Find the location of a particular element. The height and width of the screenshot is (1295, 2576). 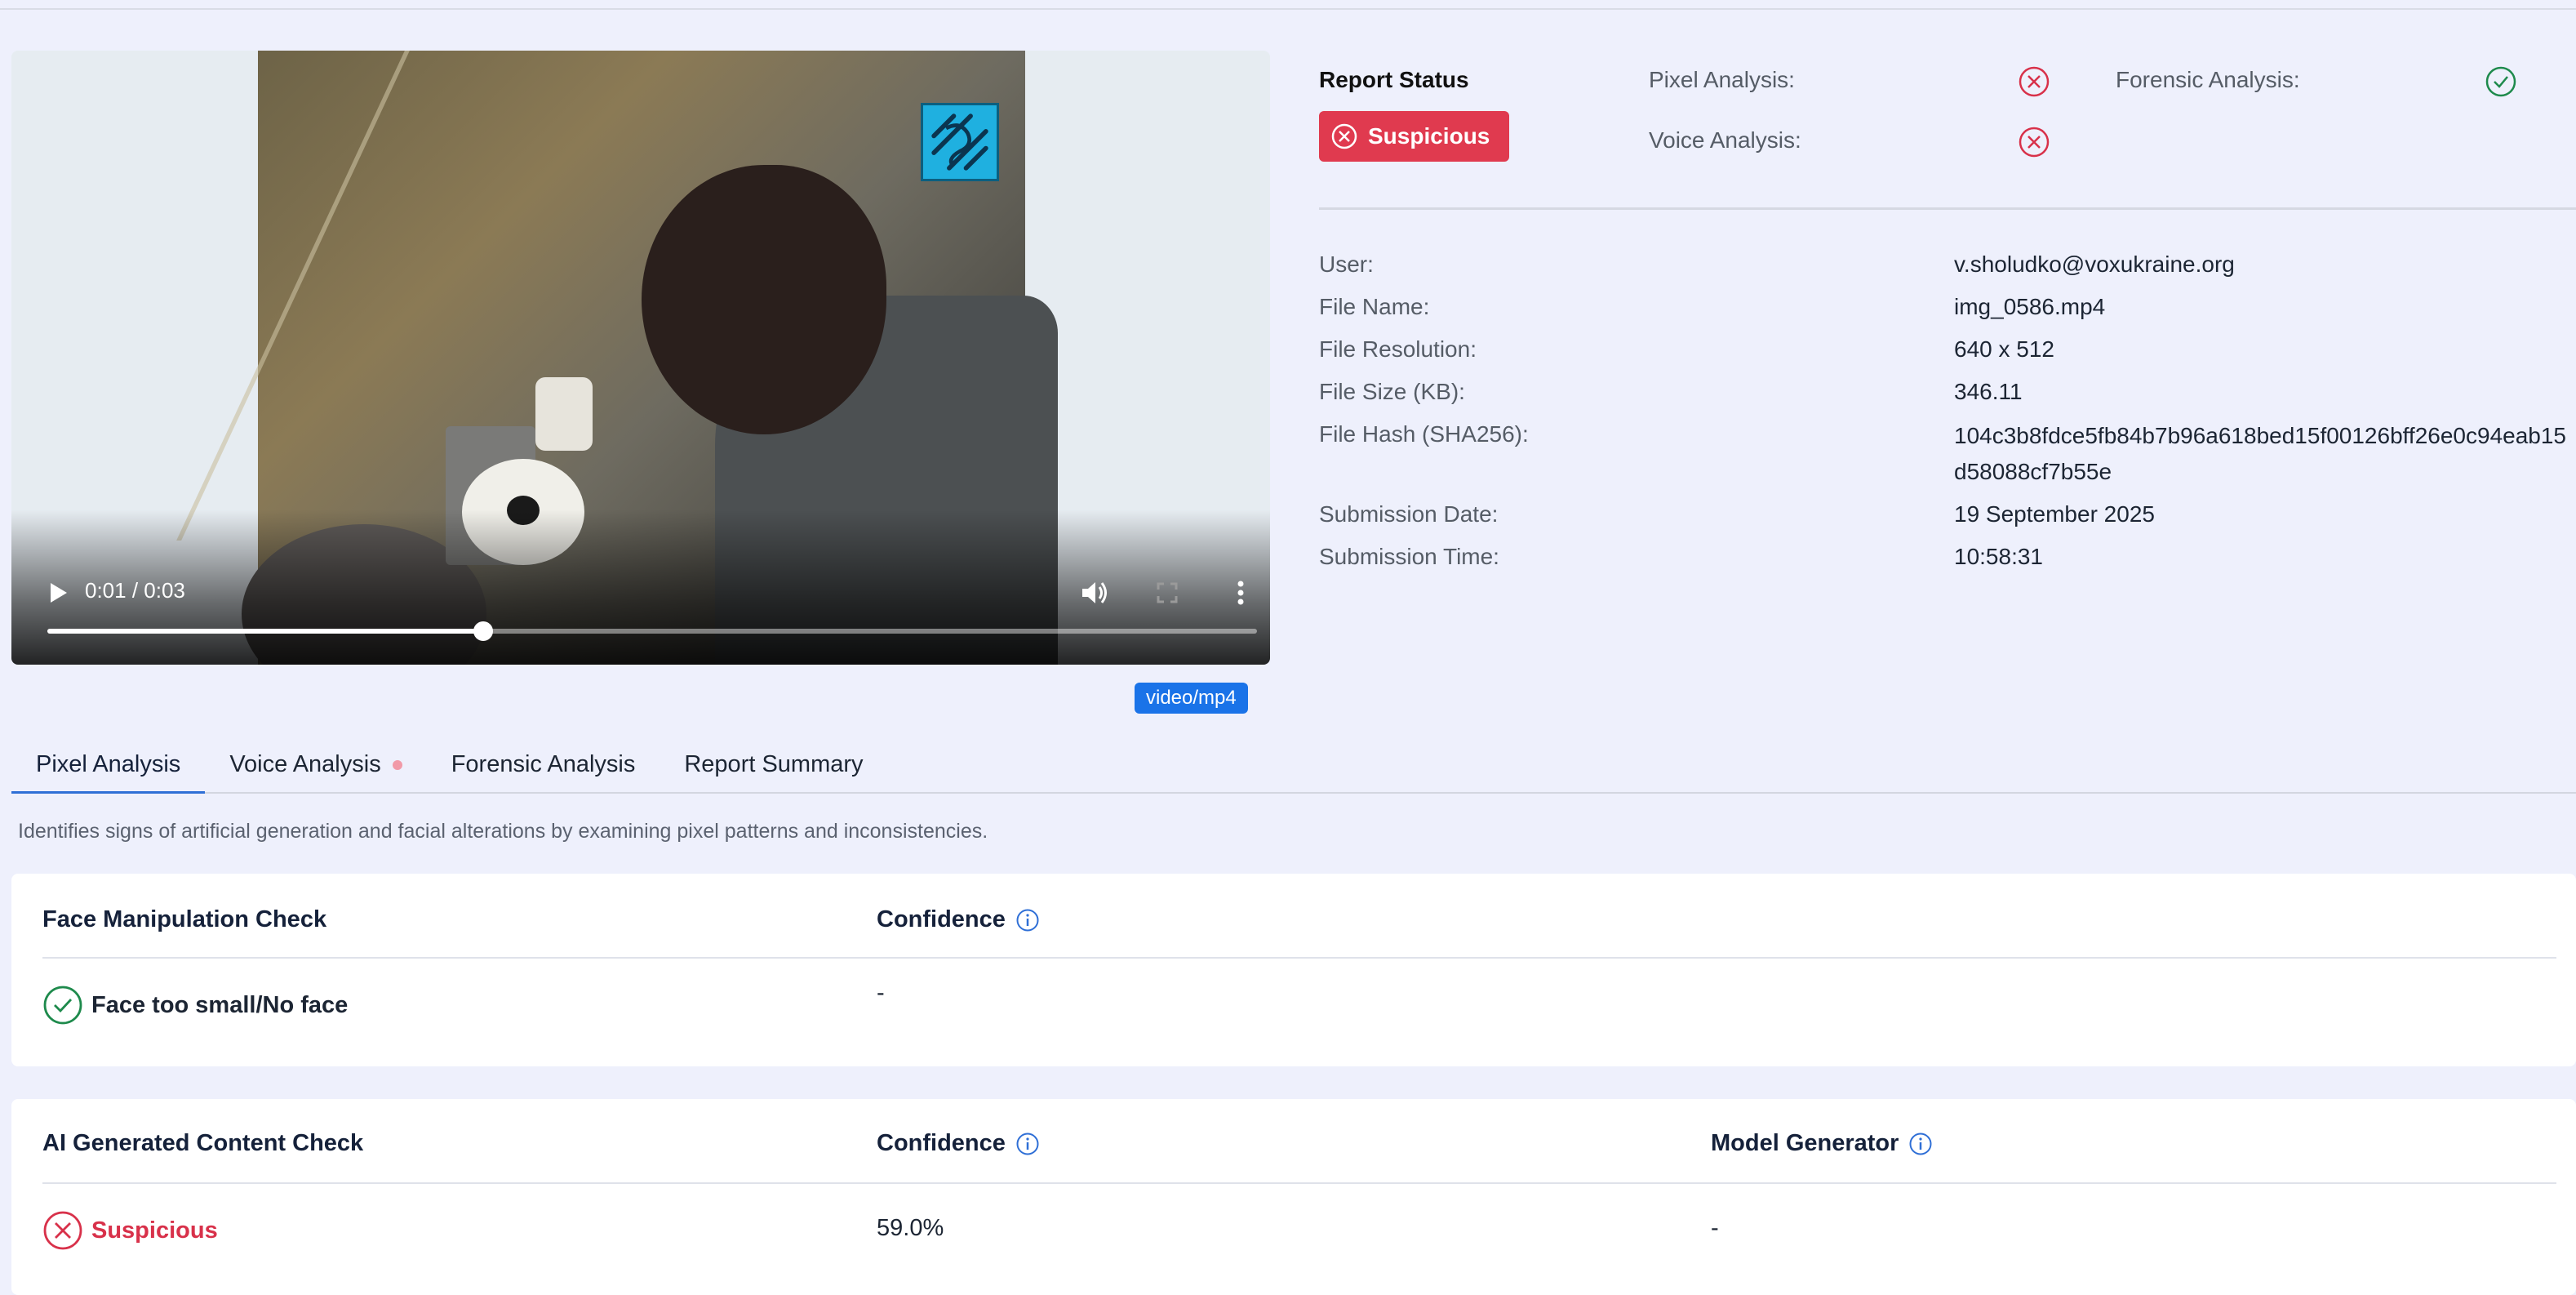

more-vertical-icon is located at coordinates (1240, 593).